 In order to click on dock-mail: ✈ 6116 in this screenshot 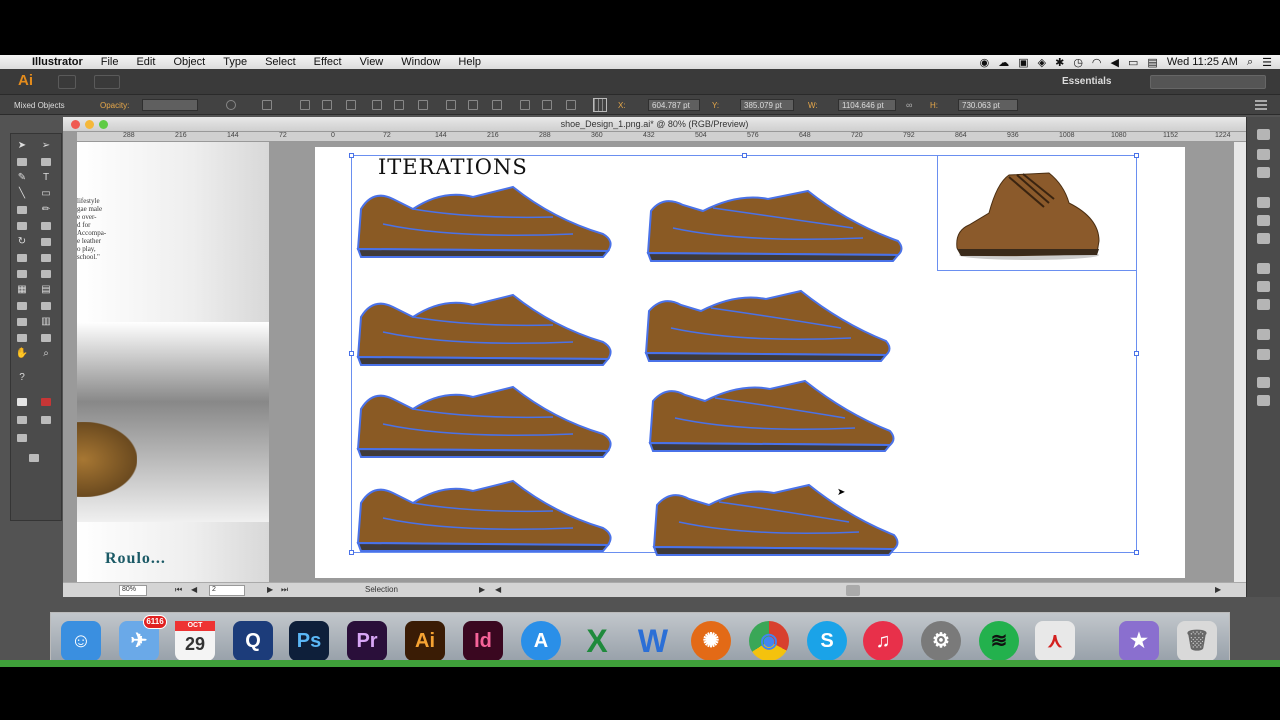, I will do `click(143, 638)`.